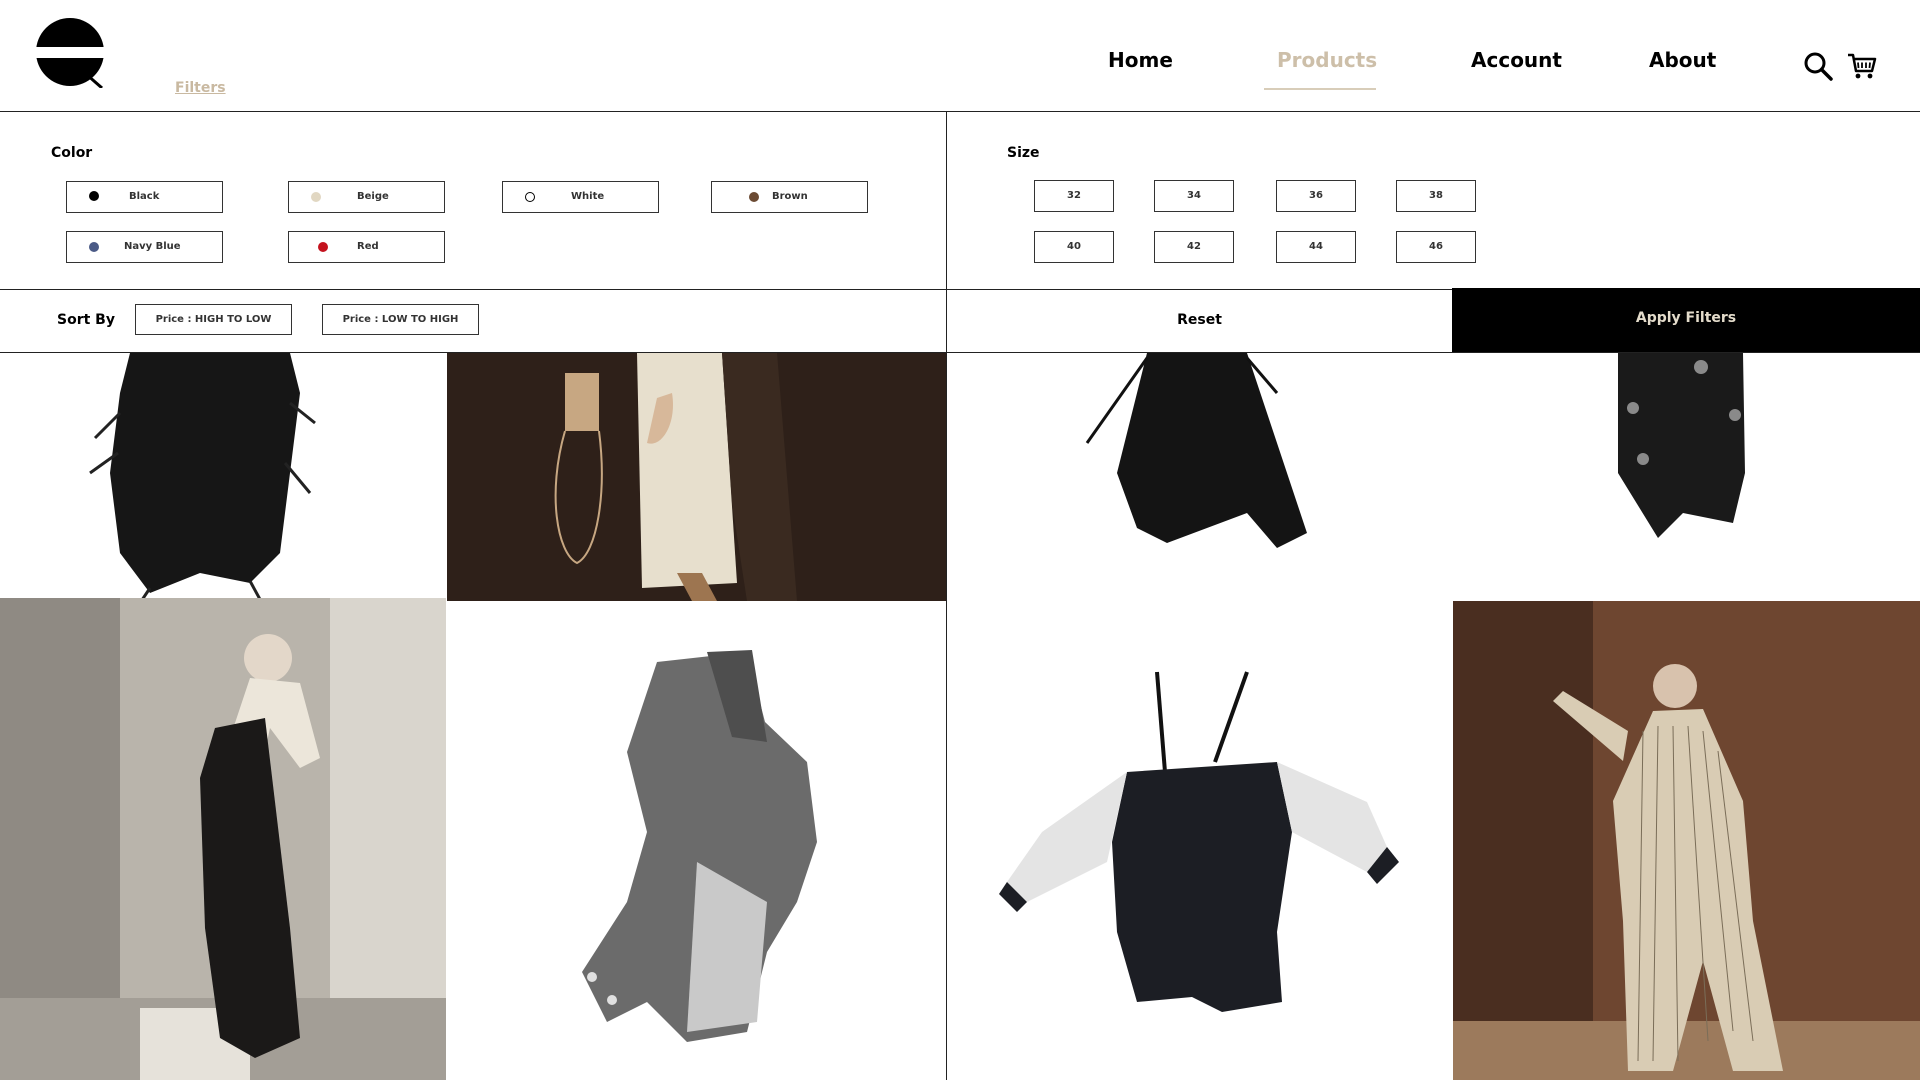 The image size is (1920, 1080). I want to click on nav-account: Account, so click(1516, 60).